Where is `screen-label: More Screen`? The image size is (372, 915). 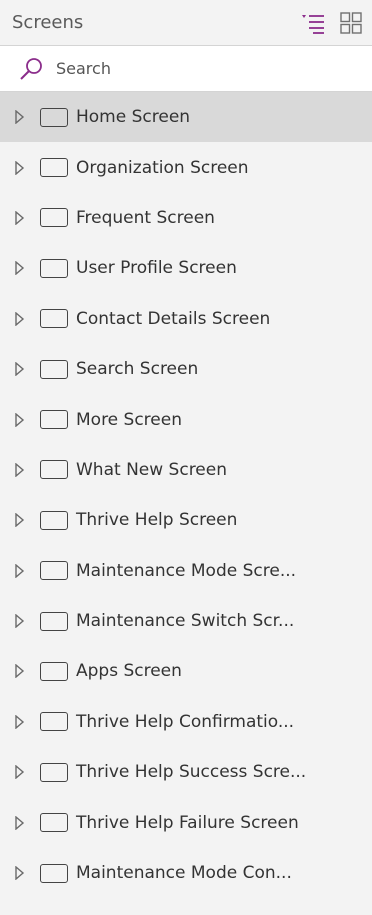
screen-label: More Screen is located at coordinates (129, 419).